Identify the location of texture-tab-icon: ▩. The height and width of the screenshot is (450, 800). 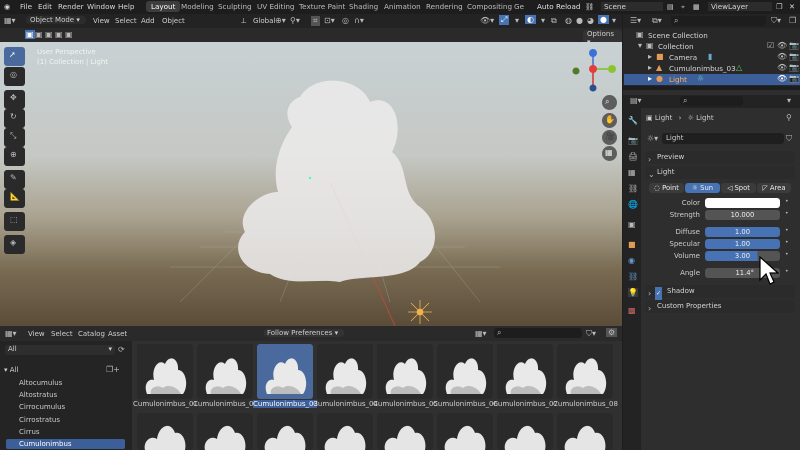
(632, 310).